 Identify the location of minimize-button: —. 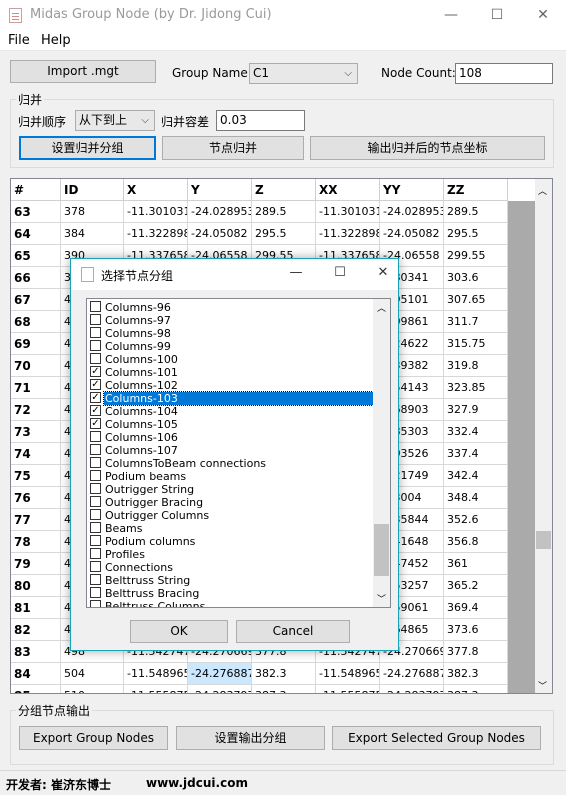
(451, 15).